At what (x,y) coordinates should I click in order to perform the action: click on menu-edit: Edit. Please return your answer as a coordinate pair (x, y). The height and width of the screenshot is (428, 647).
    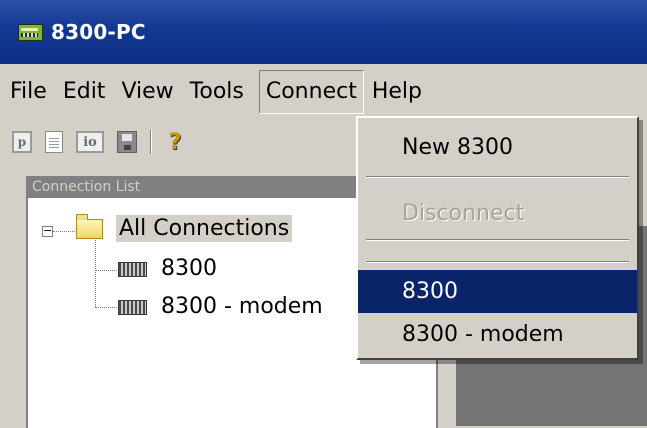
    Looking at the image, I should click on (84, 92).